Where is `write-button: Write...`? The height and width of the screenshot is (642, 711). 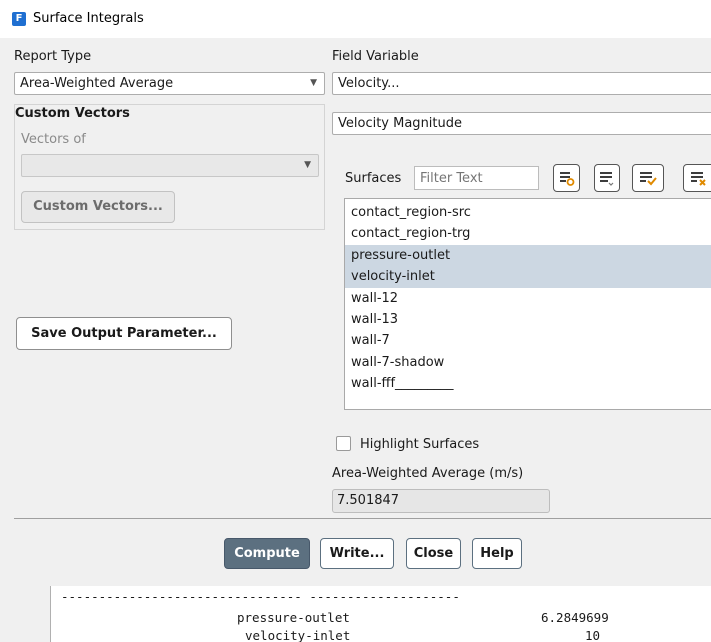
write-button: Write... is located at coordinates (357, 553).